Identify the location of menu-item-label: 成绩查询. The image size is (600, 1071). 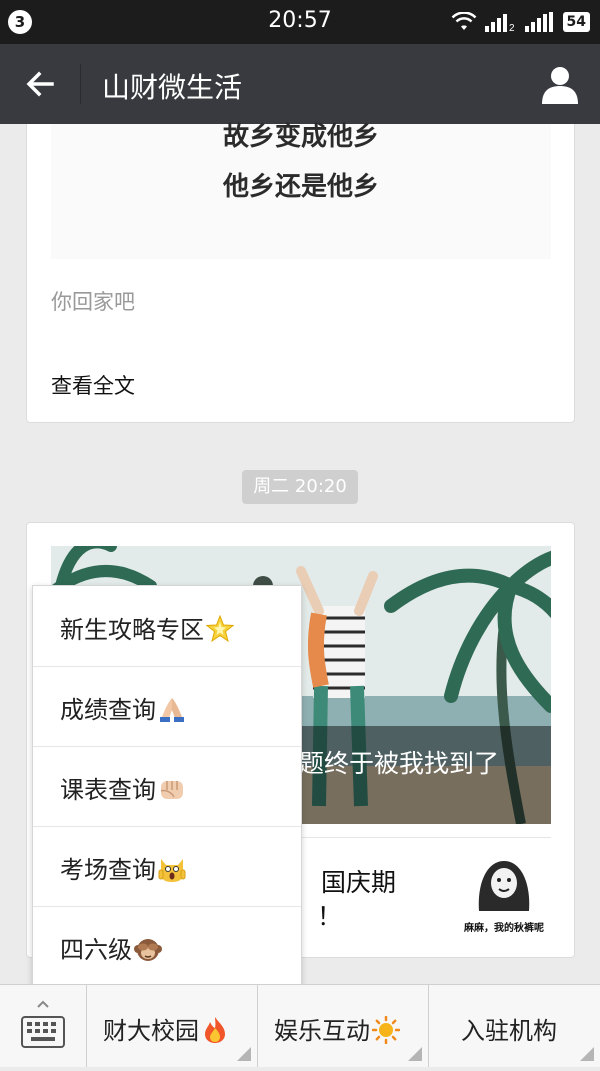
(108, 710).